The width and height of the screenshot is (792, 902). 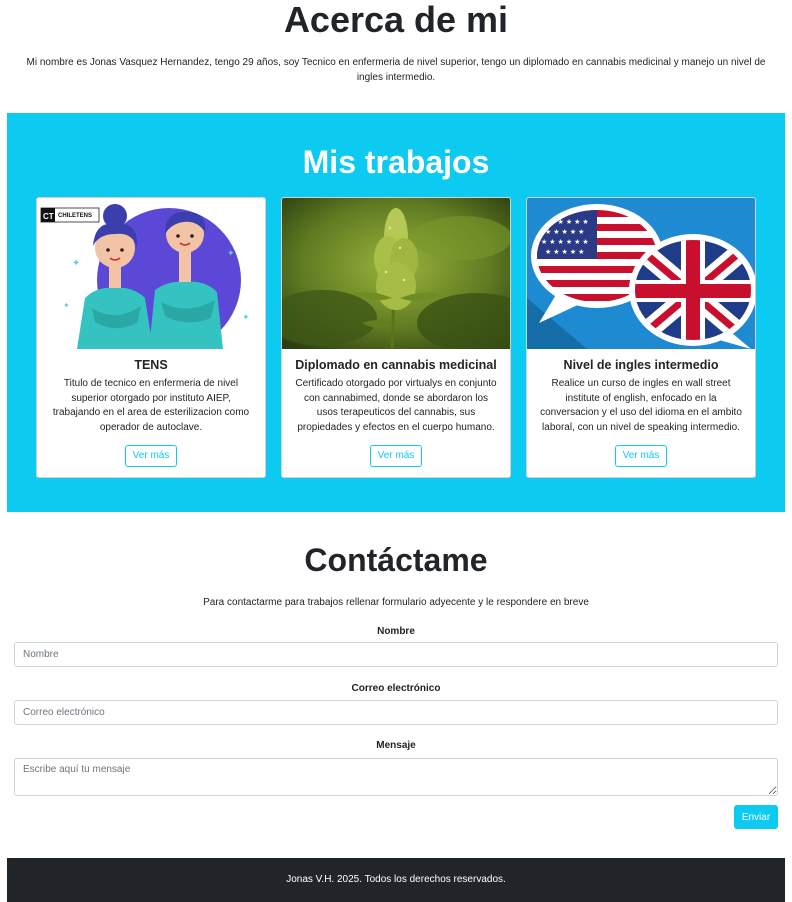 What do you see at coordinates (396, 273) in the screenshot?
I see `cannabis-photo` at bounding box center [396, 273].